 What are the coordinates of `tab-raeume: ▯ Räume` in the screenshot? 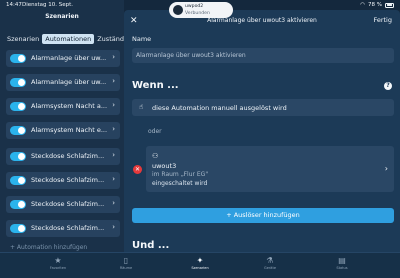 It's located at (126, 263).